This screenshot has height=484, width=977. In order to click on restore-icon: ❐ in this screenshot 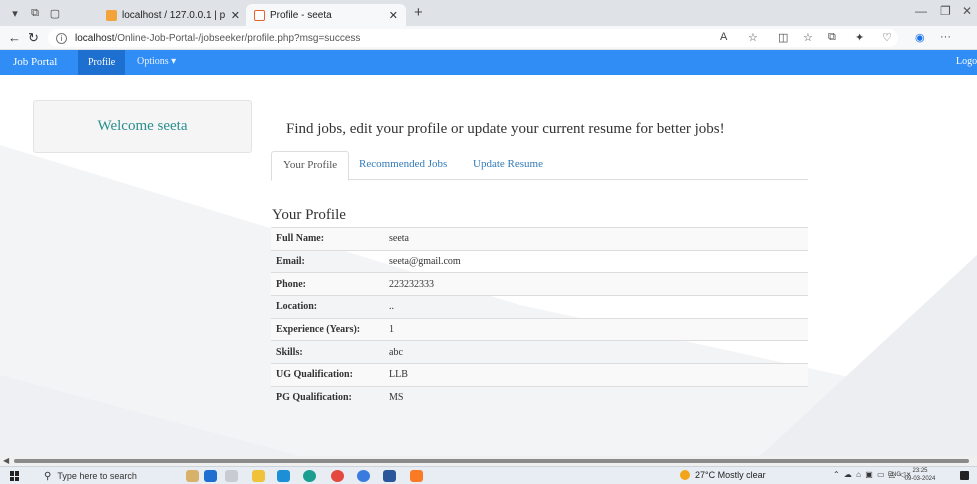, I will do `click(945, 11)`.